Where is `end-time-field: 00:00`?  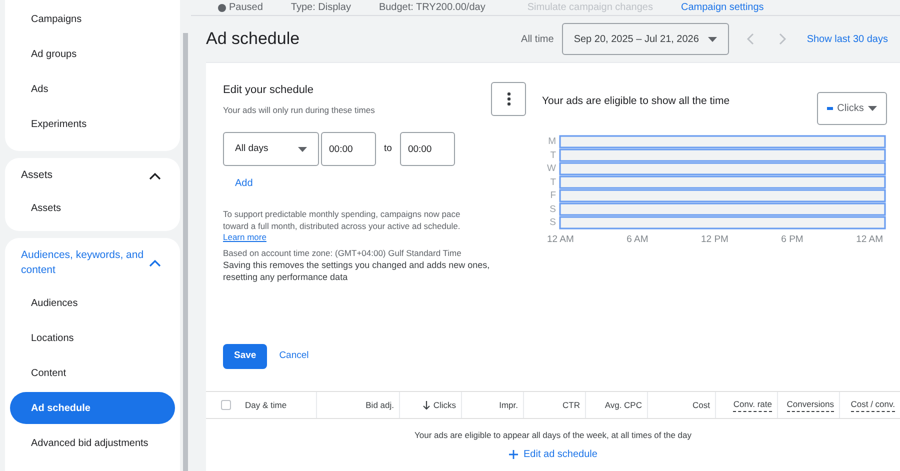
end-time-field: 00:00 is located at coordinates (427, 149).